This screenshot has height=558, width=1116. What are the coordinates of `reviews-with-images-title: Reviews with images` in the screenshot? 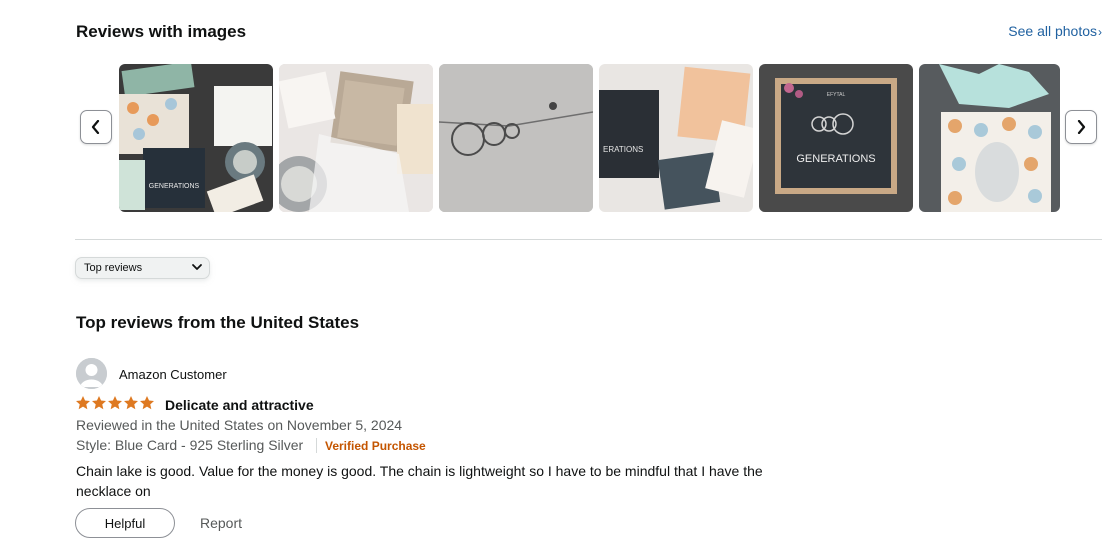 It's located at (161, 31).